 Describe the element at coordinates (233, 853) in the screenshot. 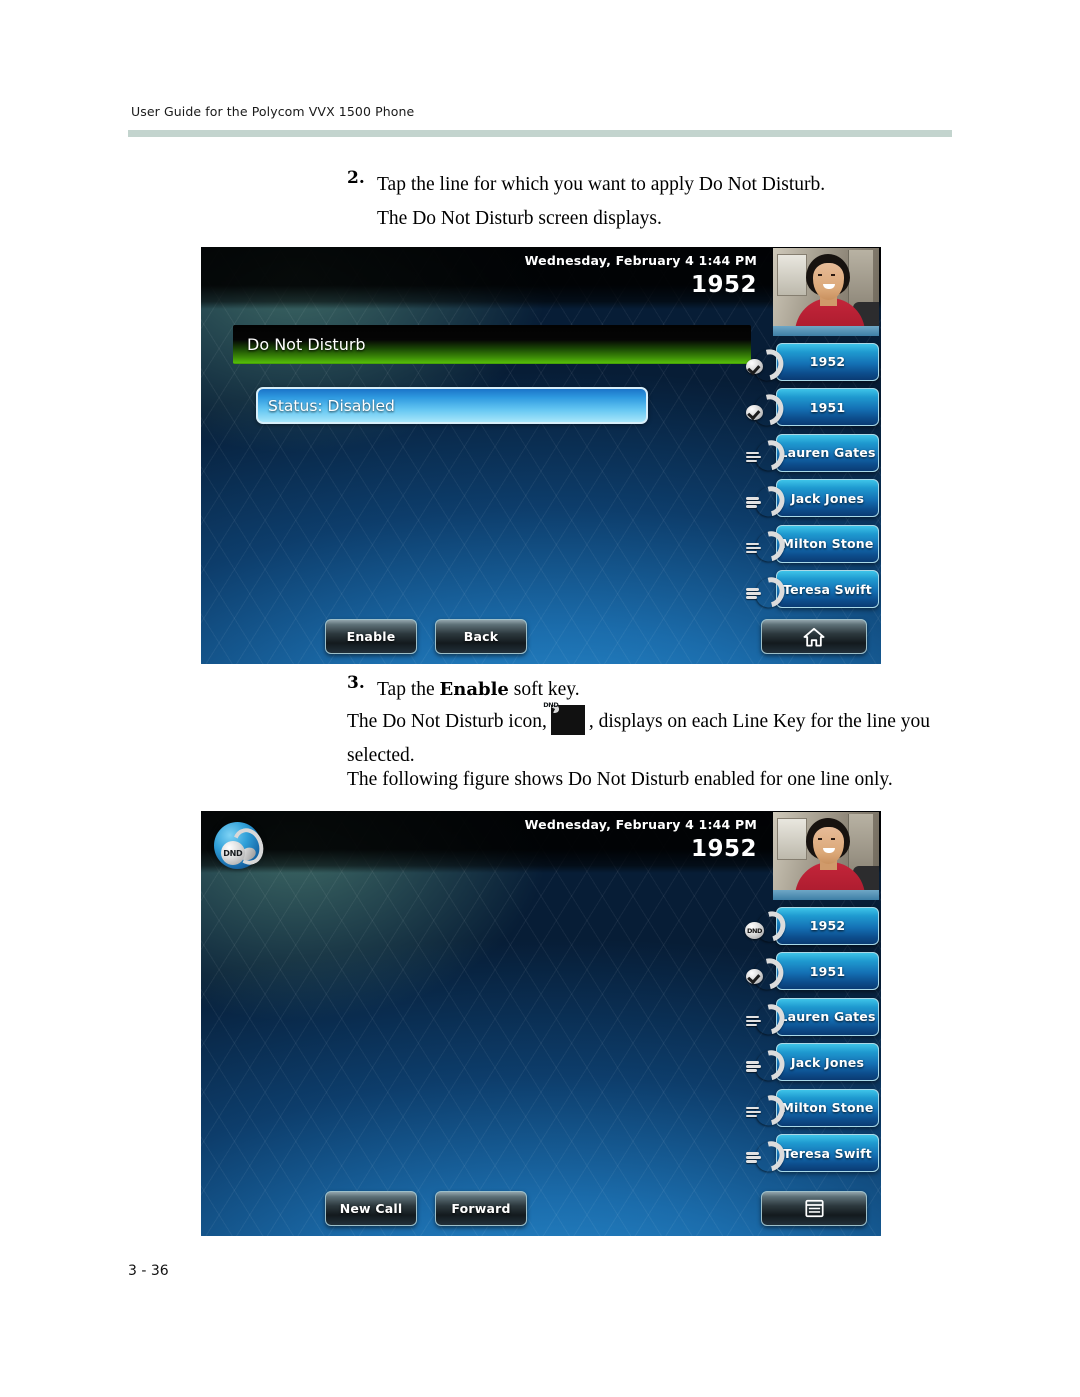

I see `dnd-badge-label: DND` at that location.